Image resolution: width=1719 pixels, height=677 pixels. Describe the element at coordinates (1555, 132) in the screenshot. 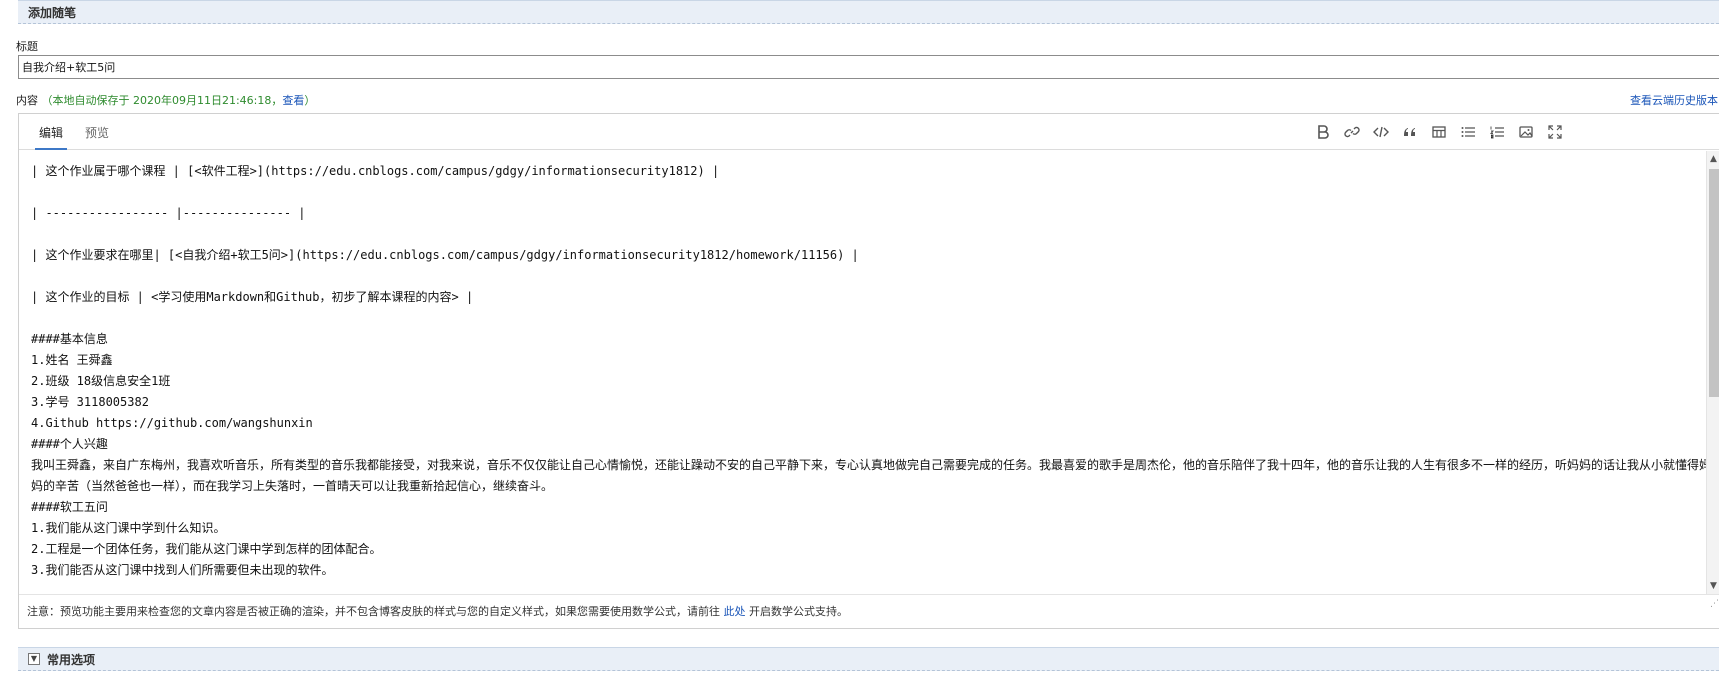

I see `fullscreen-icon` at that location.